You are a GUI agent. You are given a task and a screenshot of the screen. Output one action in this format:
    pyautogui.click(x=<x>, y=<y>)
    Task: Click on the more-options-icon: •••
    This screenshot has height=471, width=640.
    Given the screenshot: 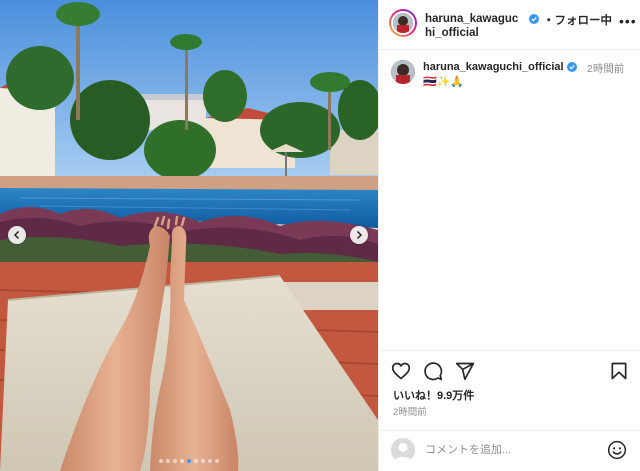 What is the action you would take?
    pyautogui.click(x=628, y=21)
    